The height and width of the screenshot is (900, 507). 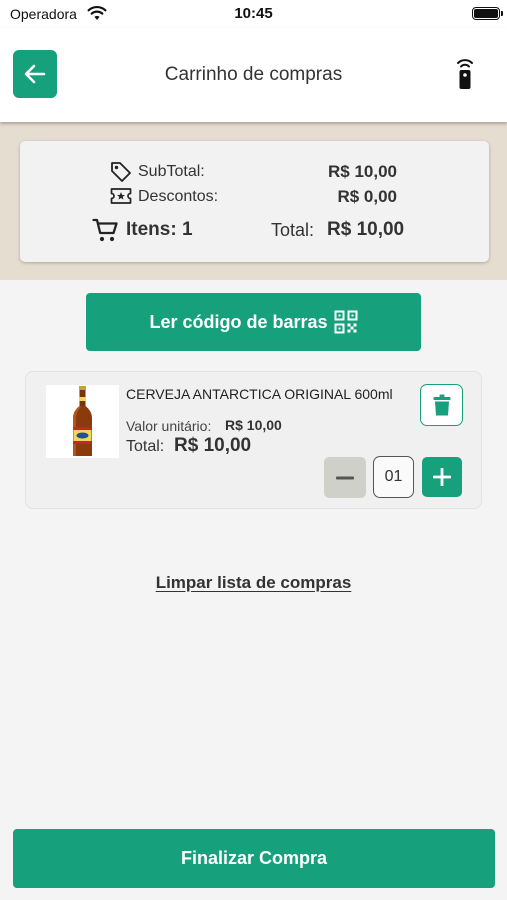 I want to click on status-time: 10:45, so click(x=253, y=13).